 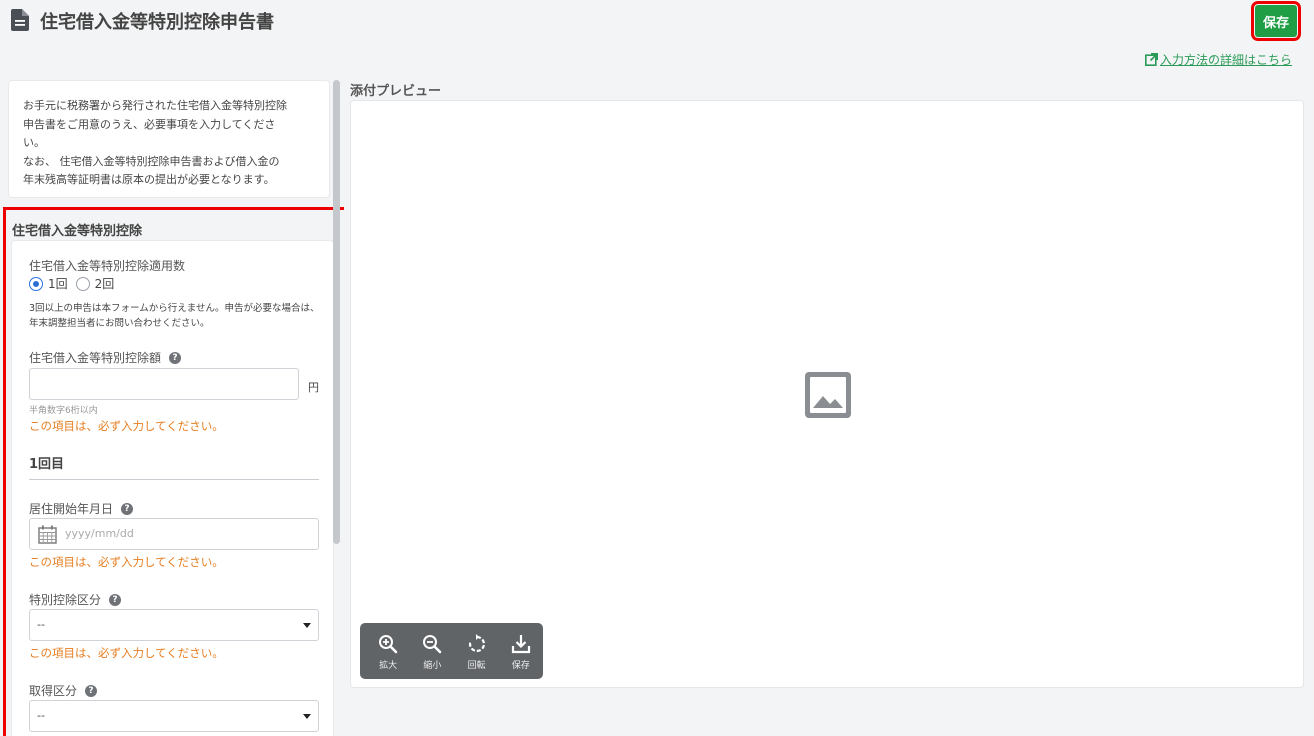 What do you see at coordinates (476, 643) in the screenshot?
I see `rotate-icon` at bounding box center [476, 643].